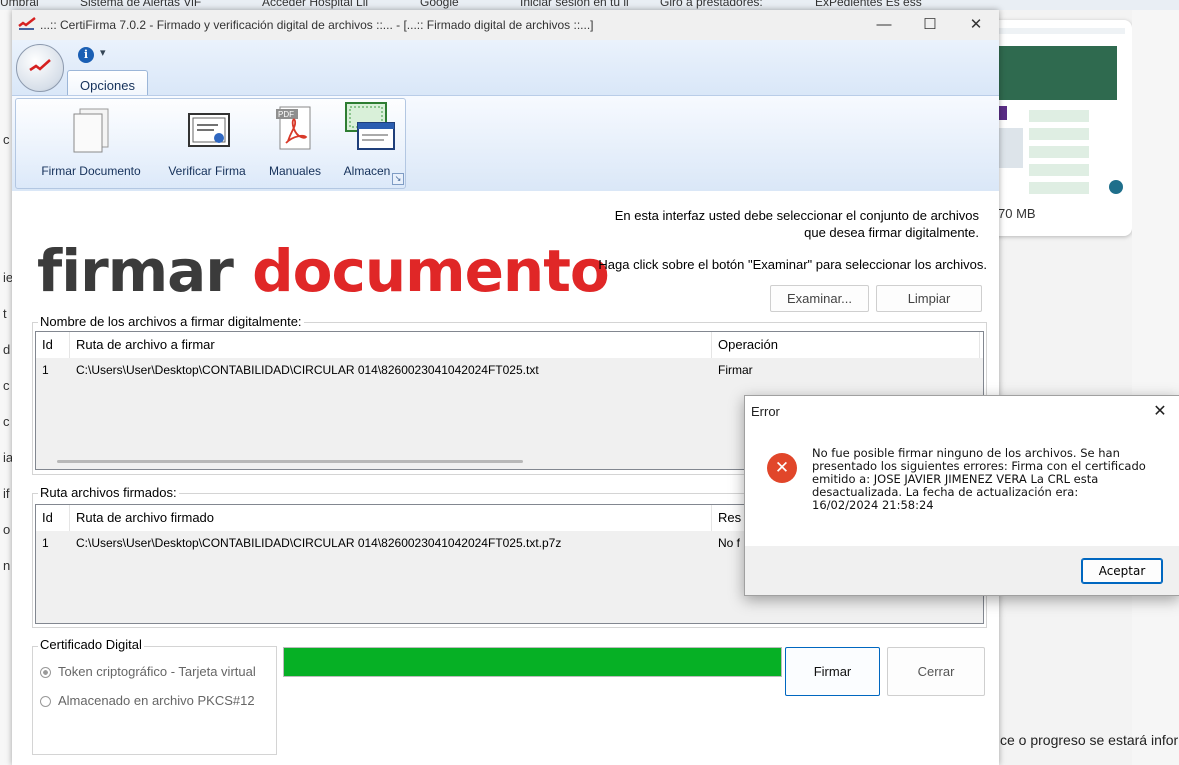 The image size is (1179, 765). Describe the element at coordinates (207, 171) in the screenshot. I see `verificar-firma-label: Verificar Firma` at that location.